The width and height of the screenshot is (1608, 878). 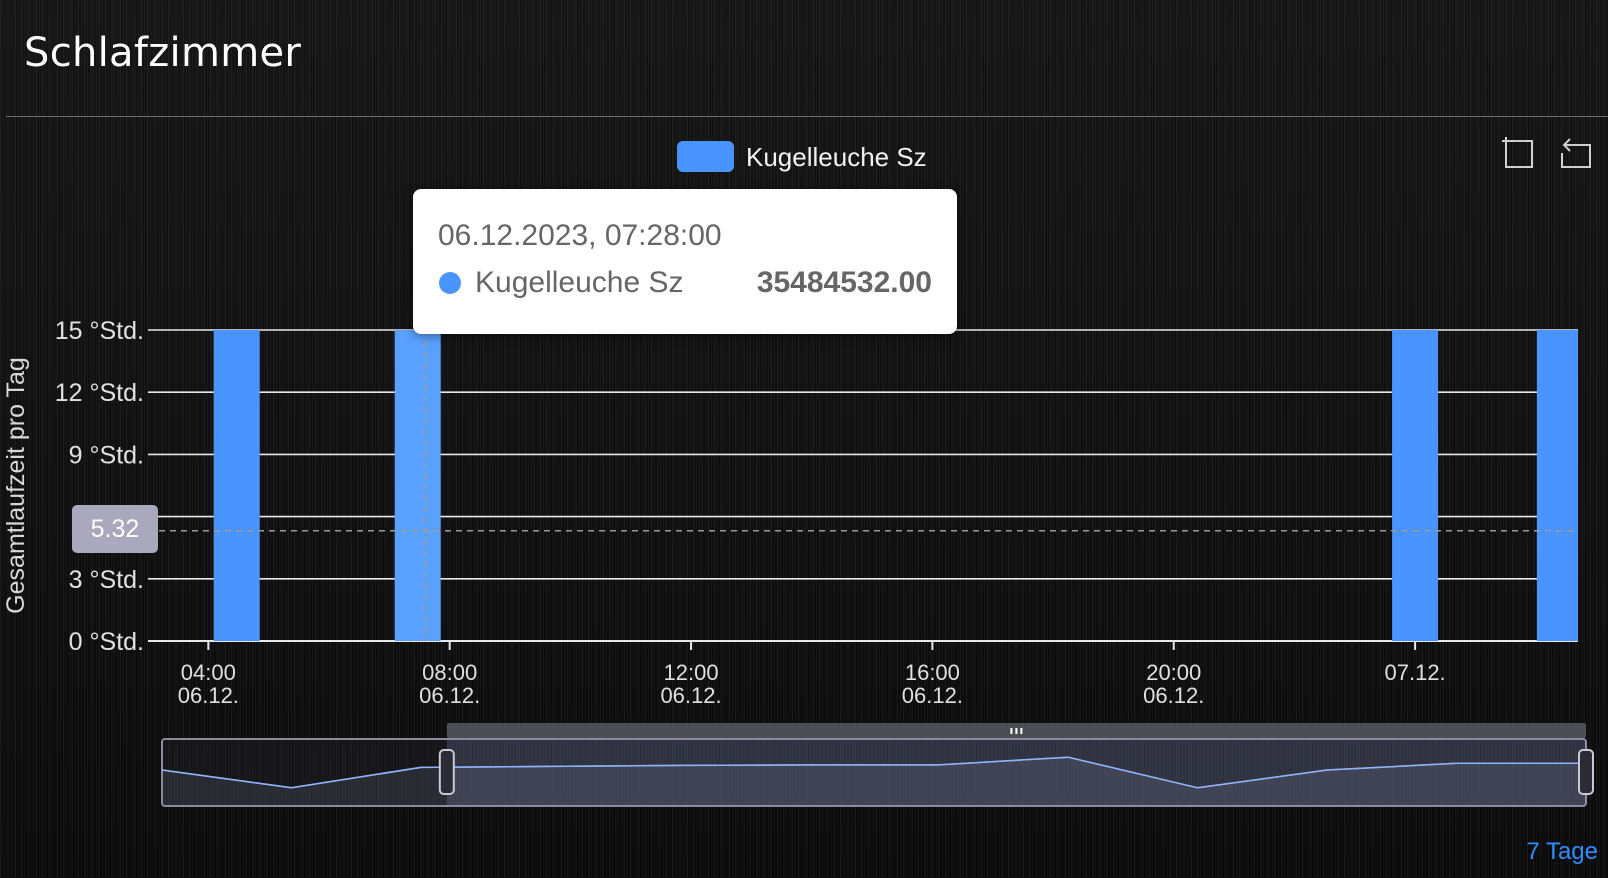 What do you see at coordinates (208, 672) in the screenshot?
I see `x-tick-label: 04:00` at bounding box center [208, 672].